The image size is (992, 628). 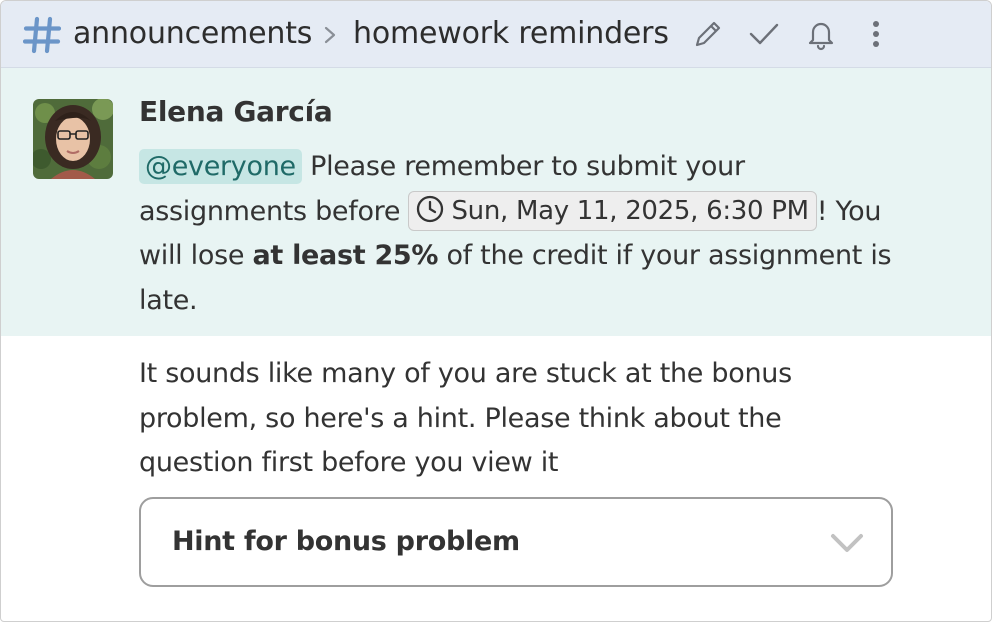 I want to click on avatar, so click(x=73, y=139).